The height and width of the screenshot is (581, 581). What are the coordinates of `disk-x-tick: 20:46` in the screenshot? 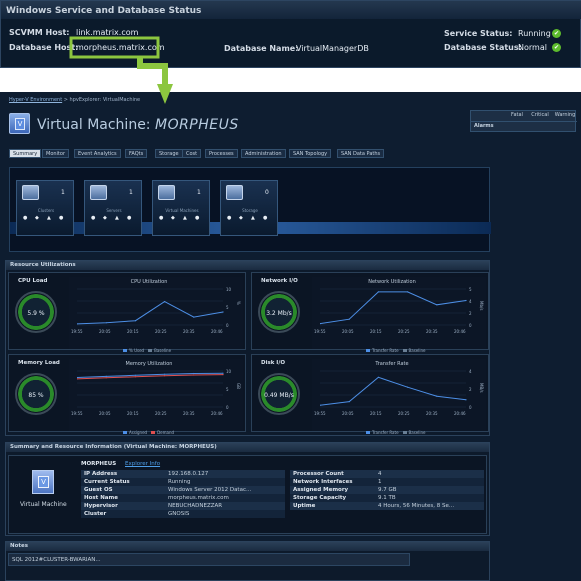 It's located at (460, 413).